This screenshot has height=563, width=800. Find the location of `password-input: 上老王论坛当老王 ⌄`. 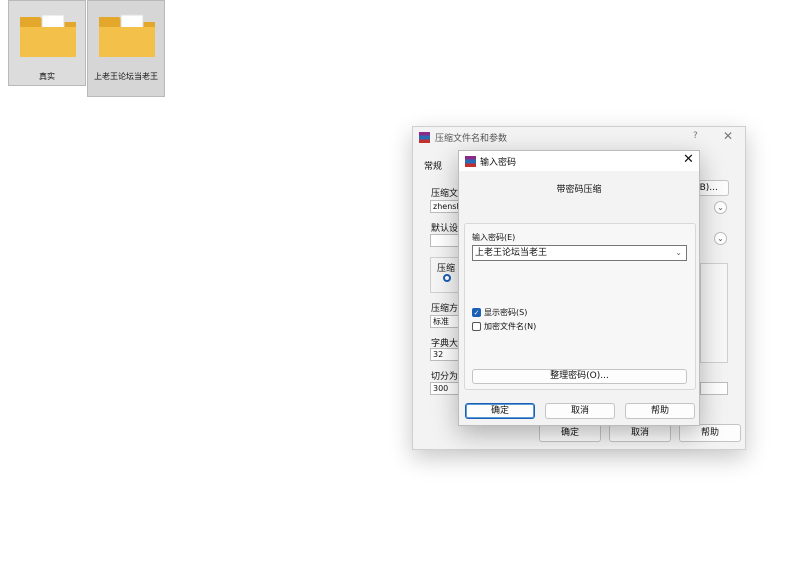

password-input: 上老王论坛当老王 ⌄ is located at coordinates (579, 253).